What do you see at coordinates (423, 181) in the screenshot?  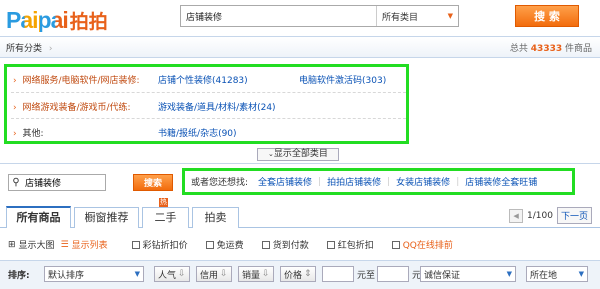 I see `related-search-link: 女装店铺装修` at bounding box center [423, 181].